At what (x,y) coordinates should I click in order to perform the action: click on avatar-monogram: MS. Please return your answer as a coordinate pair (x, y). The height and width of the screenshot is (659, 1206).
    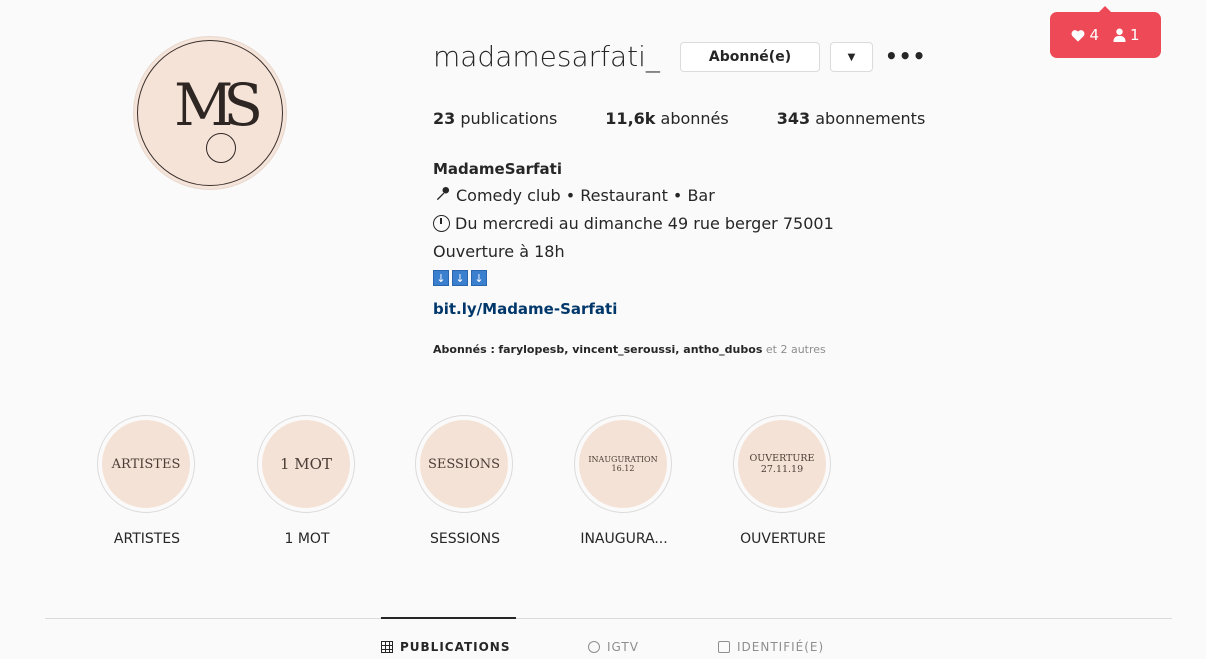
    Looking at the image, I should click on (218, 105).